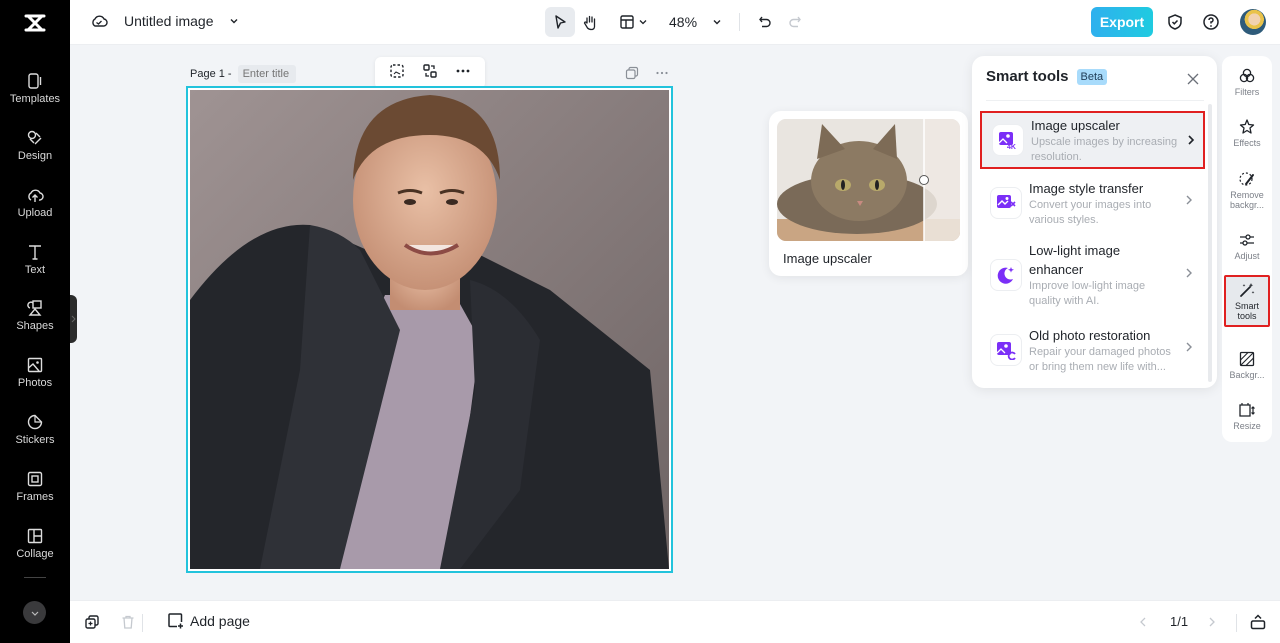 This screenshot has width=1280, height=643. Describe the element at coordinates (35, 479) in the screenshot. I see `frames-icon` at that location.